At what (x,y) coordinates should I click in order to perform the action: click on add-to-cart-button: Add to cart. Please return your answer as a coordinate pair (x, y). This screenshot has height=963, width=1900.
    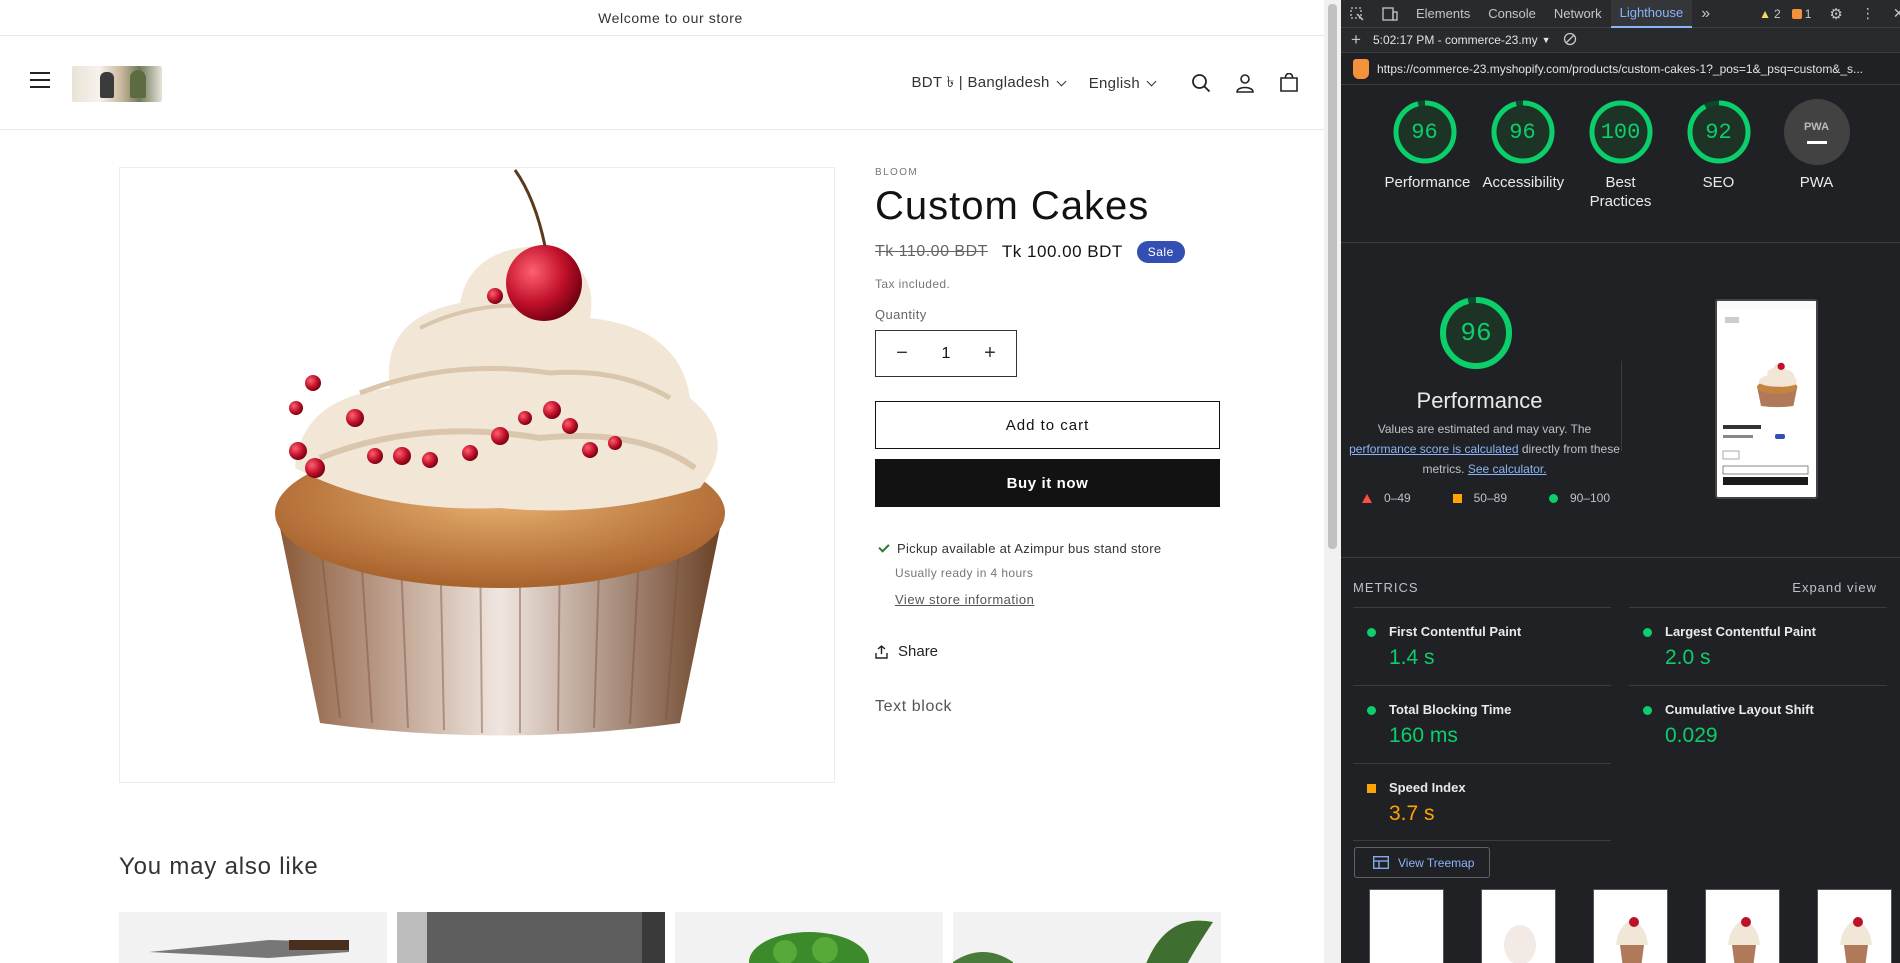
    Looking at the image, I should click on (1047, 425).